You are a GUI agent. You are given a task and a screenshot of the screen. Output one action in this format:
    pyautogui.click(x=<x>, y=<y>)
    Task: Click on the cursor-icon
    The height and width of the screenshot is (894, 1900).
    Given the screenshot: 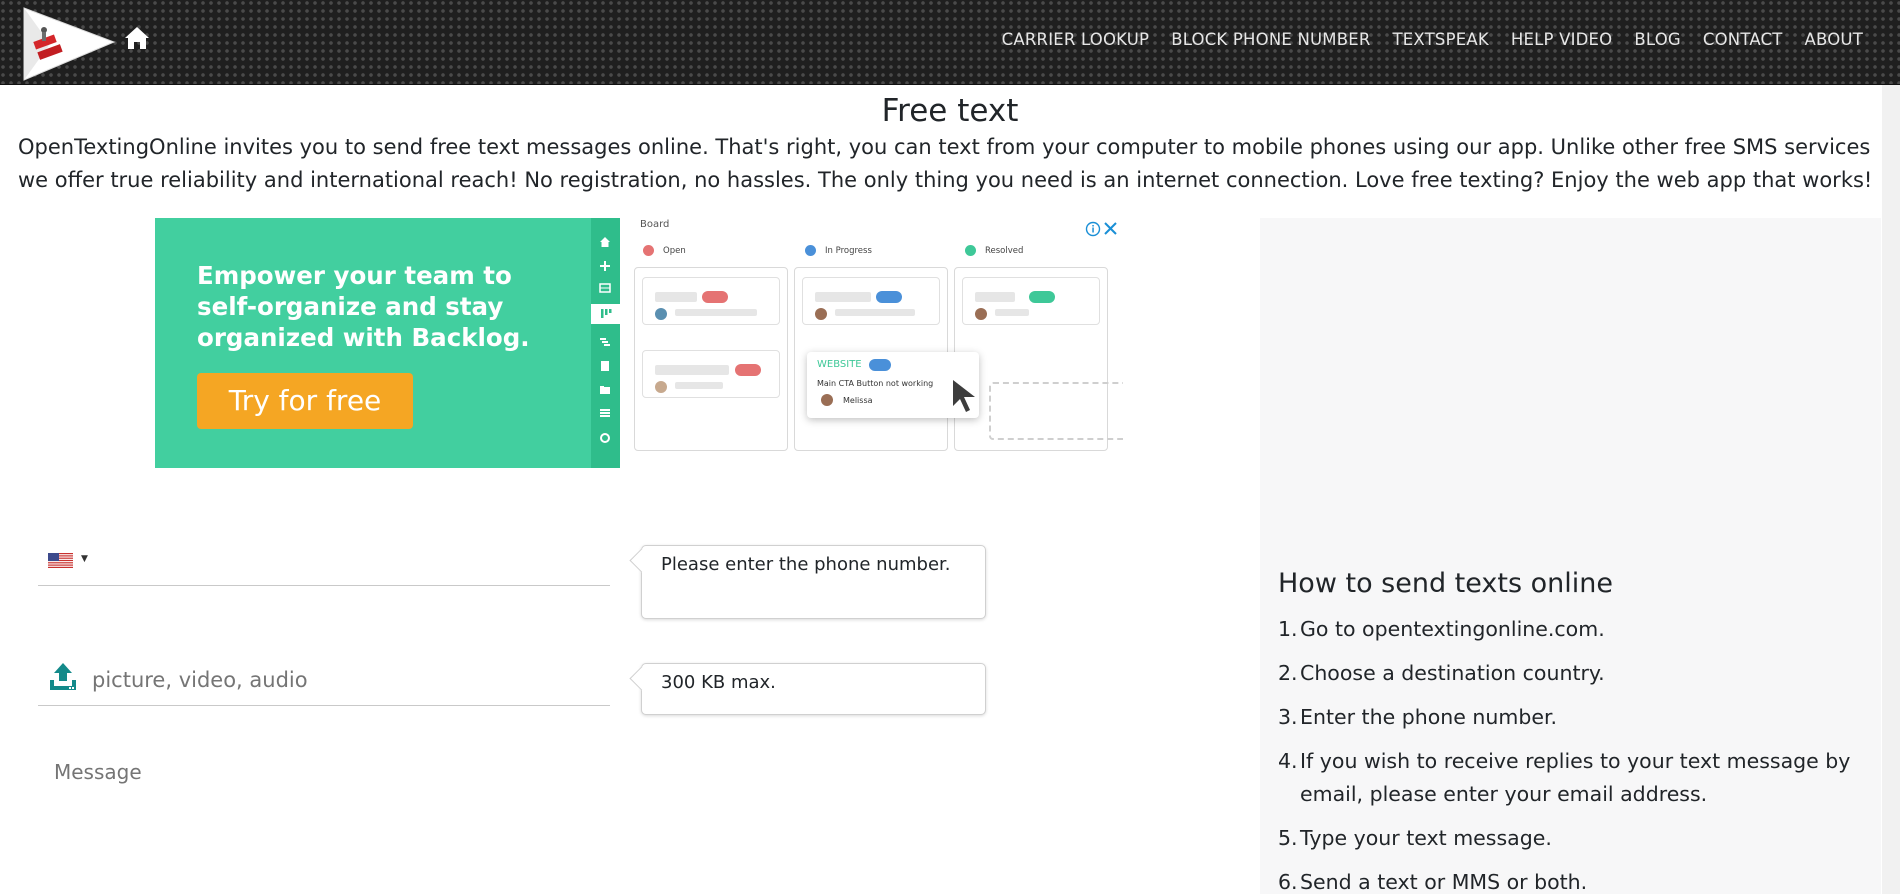 What is the action you would take?
    pyautogui.click(x=964, y=396)
    